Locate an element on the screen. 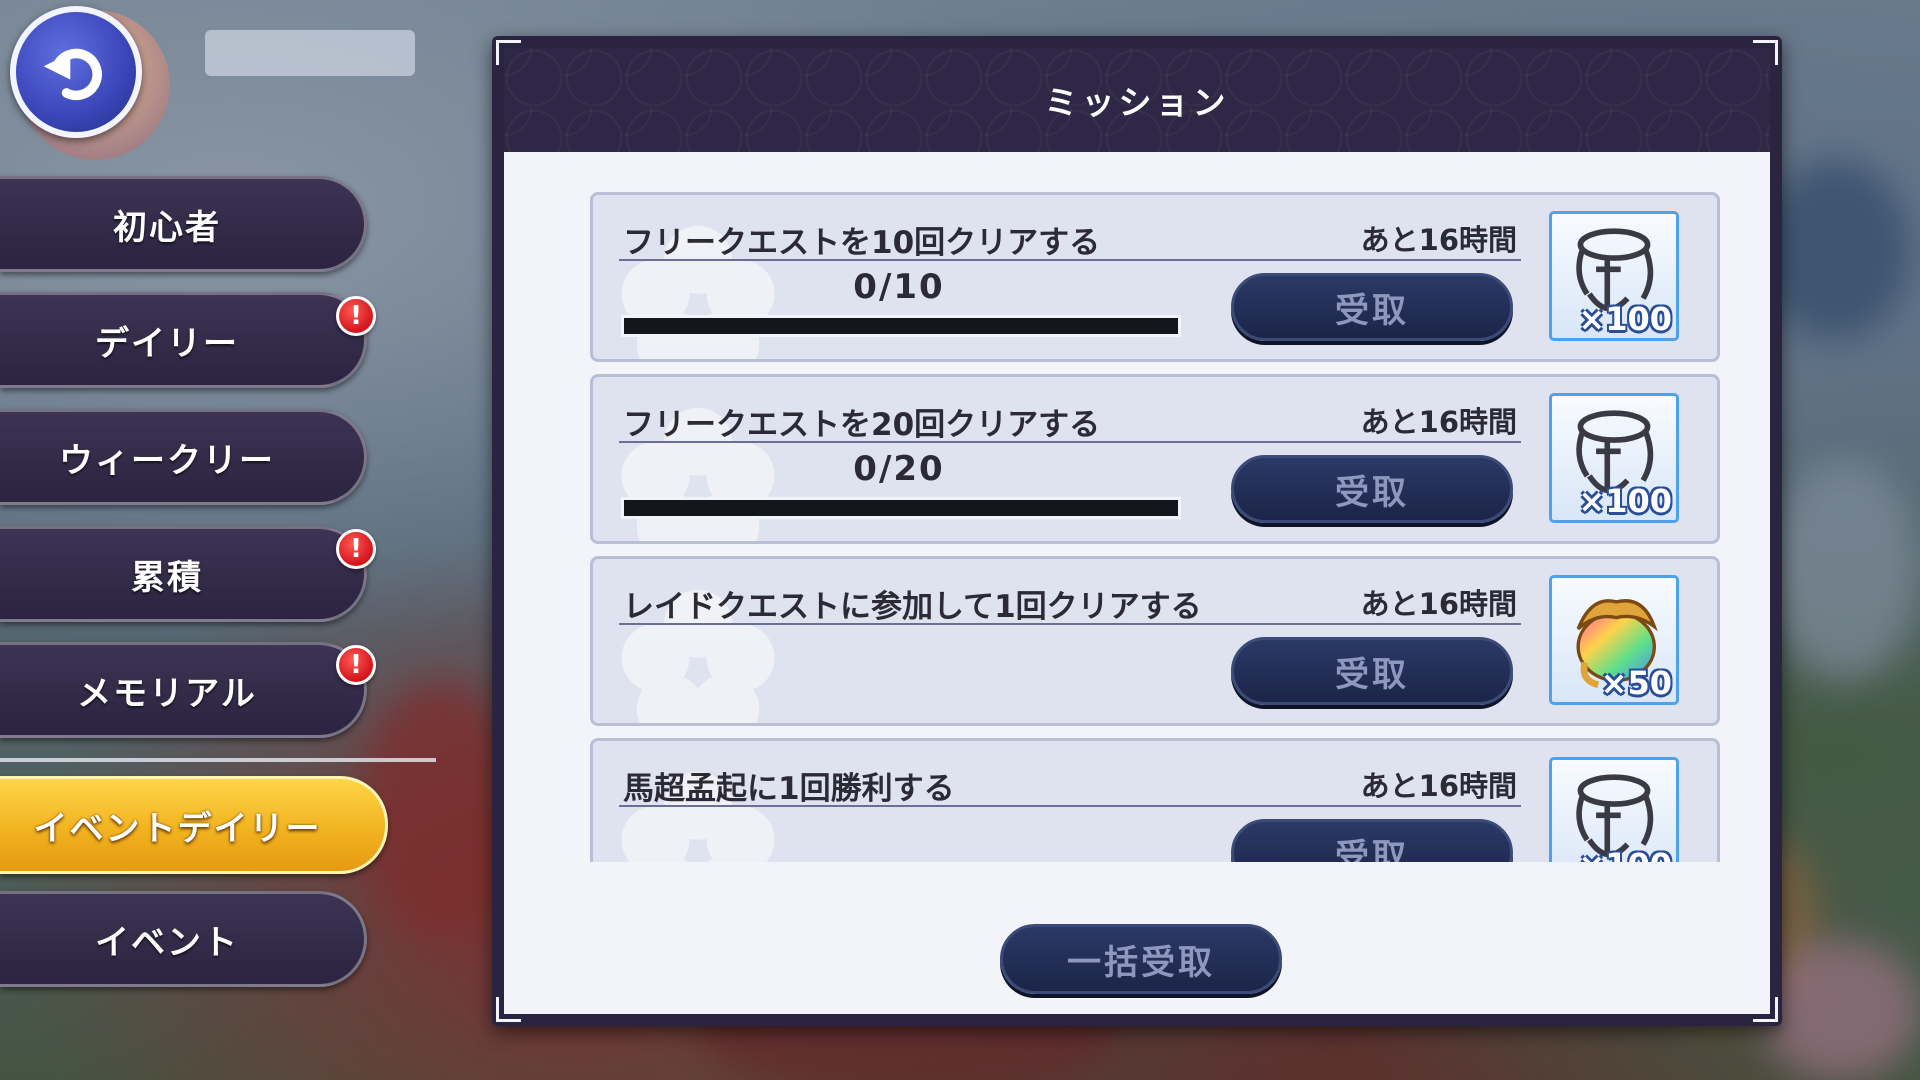 Image resolution: width=1920 pixels, height=1080 pixels. alert-badge-daily: ! is located at coordinates (356, 316).